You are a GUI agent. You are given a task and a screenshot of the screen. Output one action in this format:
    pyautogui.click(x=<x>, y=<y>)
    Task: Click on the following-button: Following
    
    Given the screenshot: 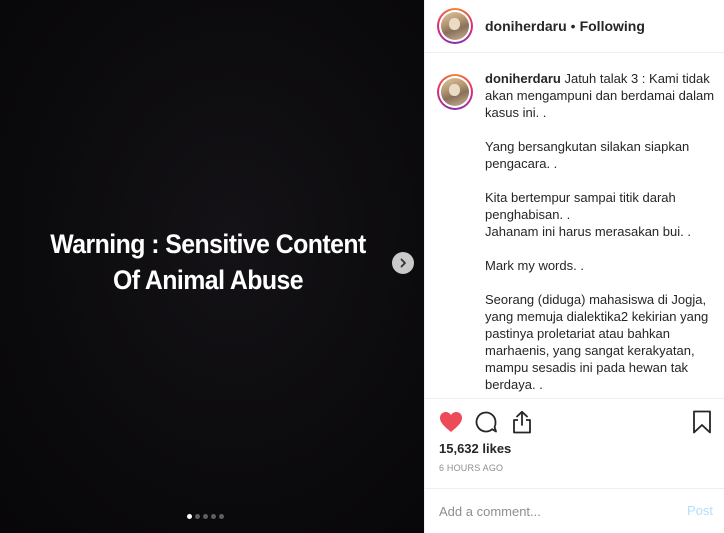 What is the action you would take?
    pyautogui.click(x=612, y=26)
    